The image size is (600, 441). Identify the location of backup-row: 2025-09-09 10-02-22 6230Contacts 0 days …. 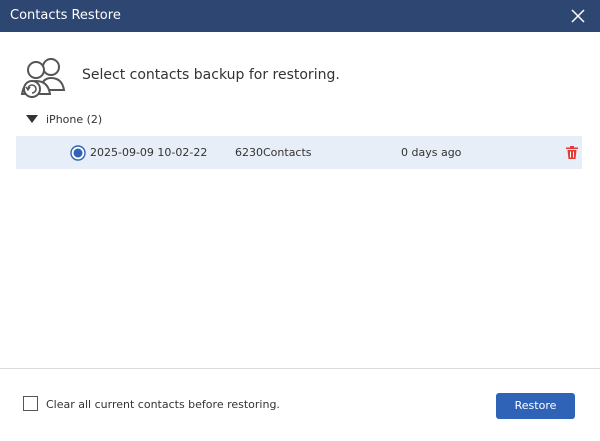
(299, 152).